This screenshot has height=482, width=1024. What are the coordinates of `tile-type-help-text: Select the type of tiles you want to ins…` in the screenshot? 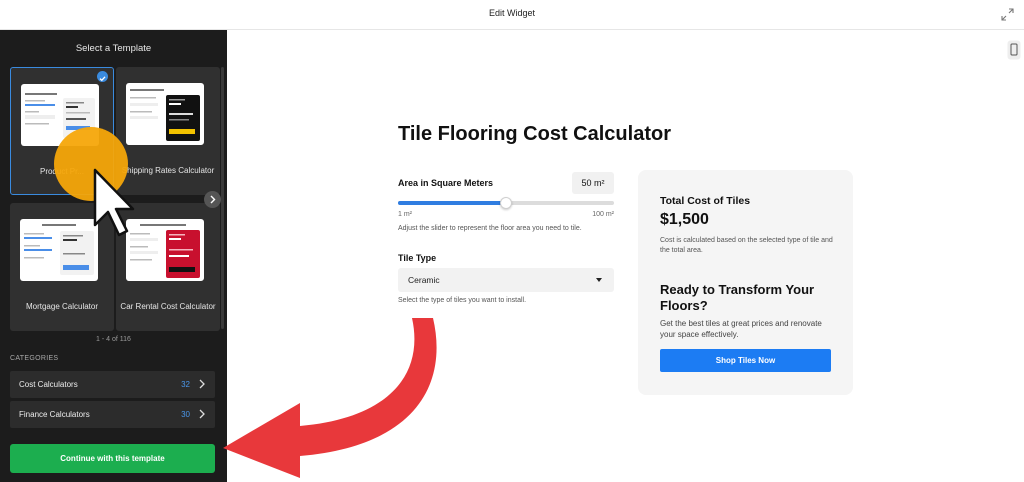 It's located at (462, 300).